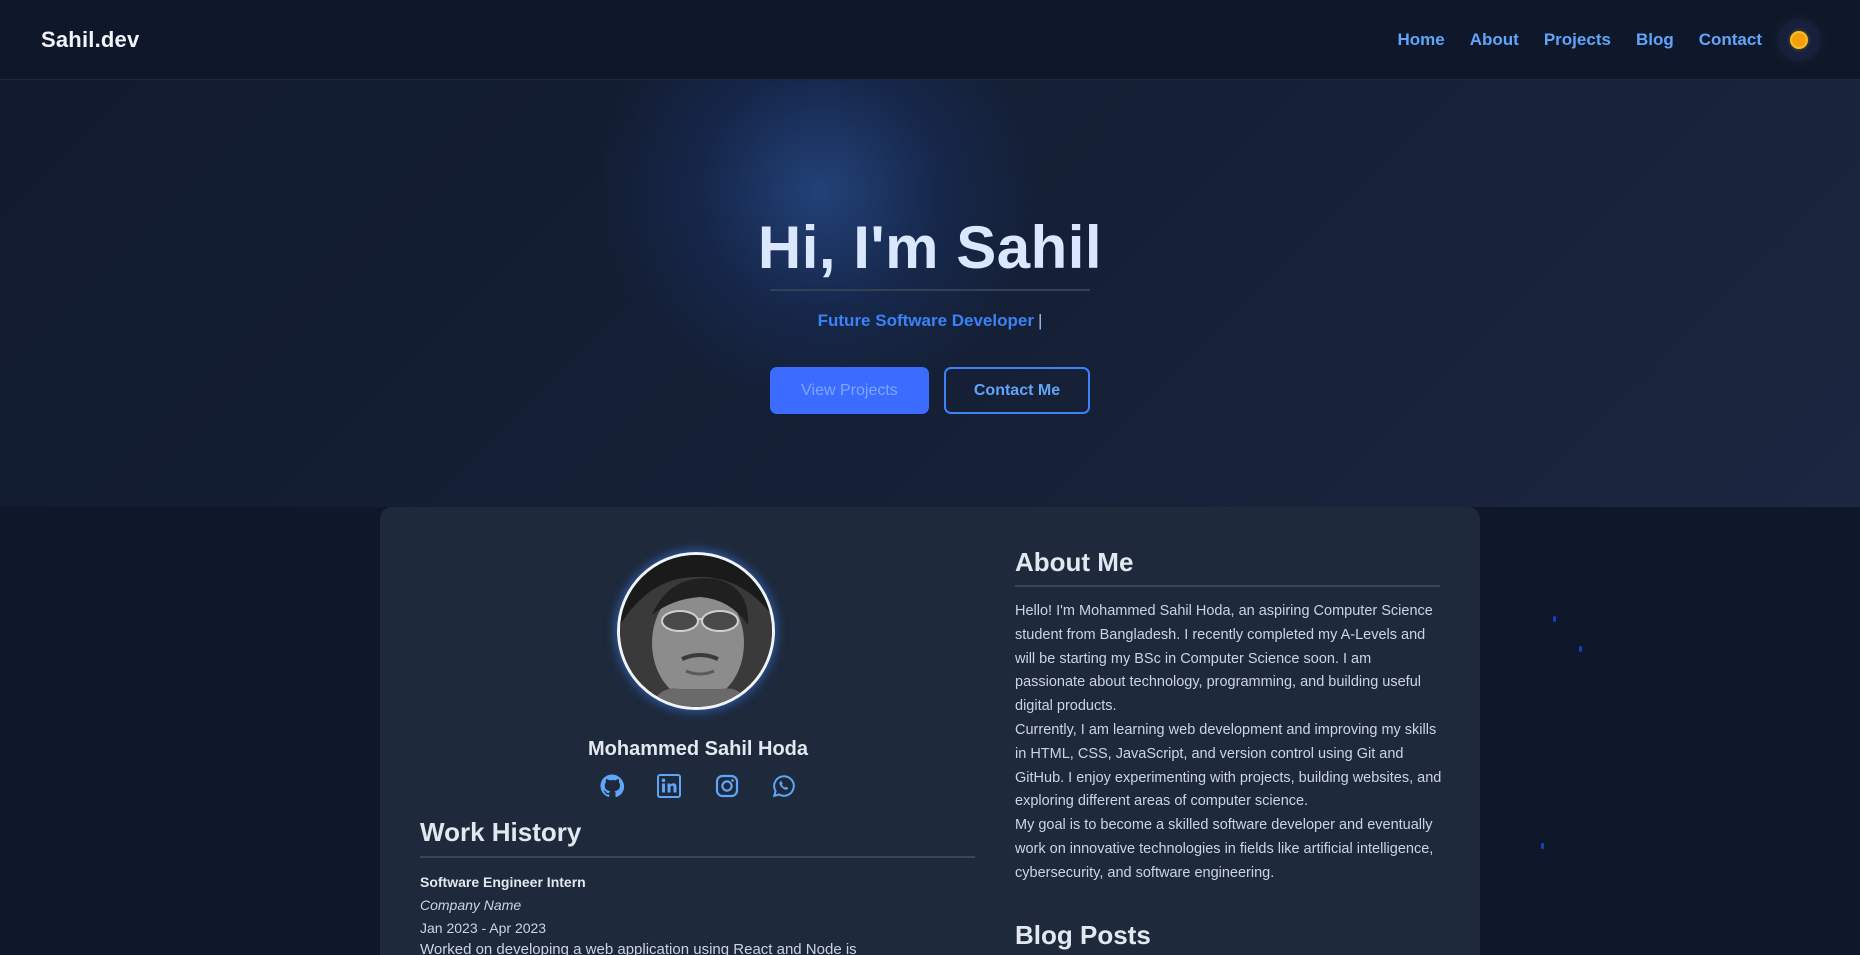 This screenshot has height=955, width=1860. I want to click on nav-links: Home About Projects Blog Contact, so click(1596, 39).